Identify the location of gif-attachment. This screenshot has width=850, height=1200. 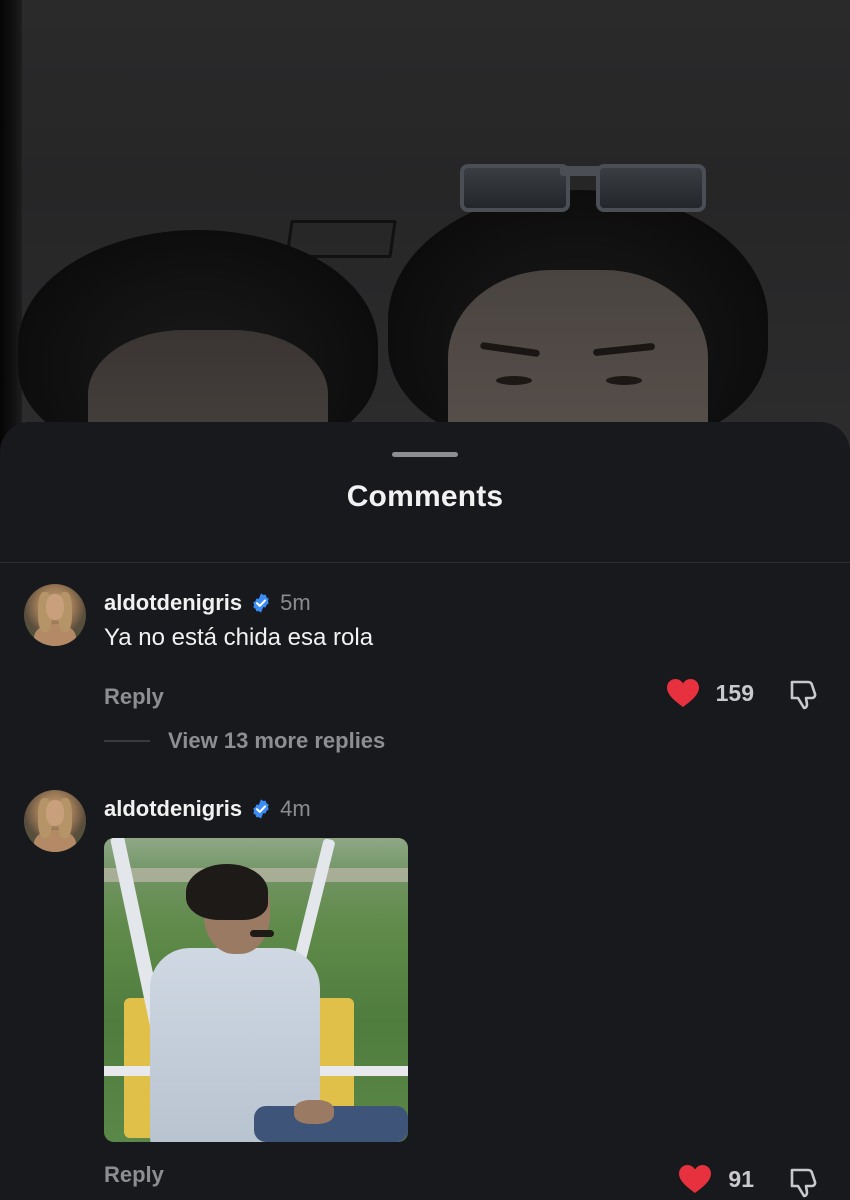
(256, 990).